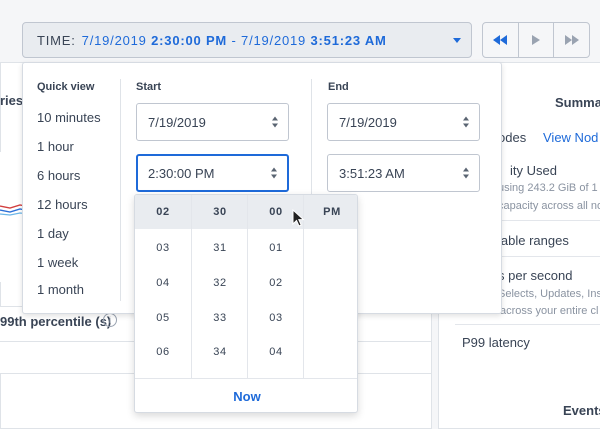 This screenshot has height=429, width=600. What do you see at coordinates (12, 100) in the screenshot?
I see `left-section-title-fragment: ries` at bounding box center [12, 100].